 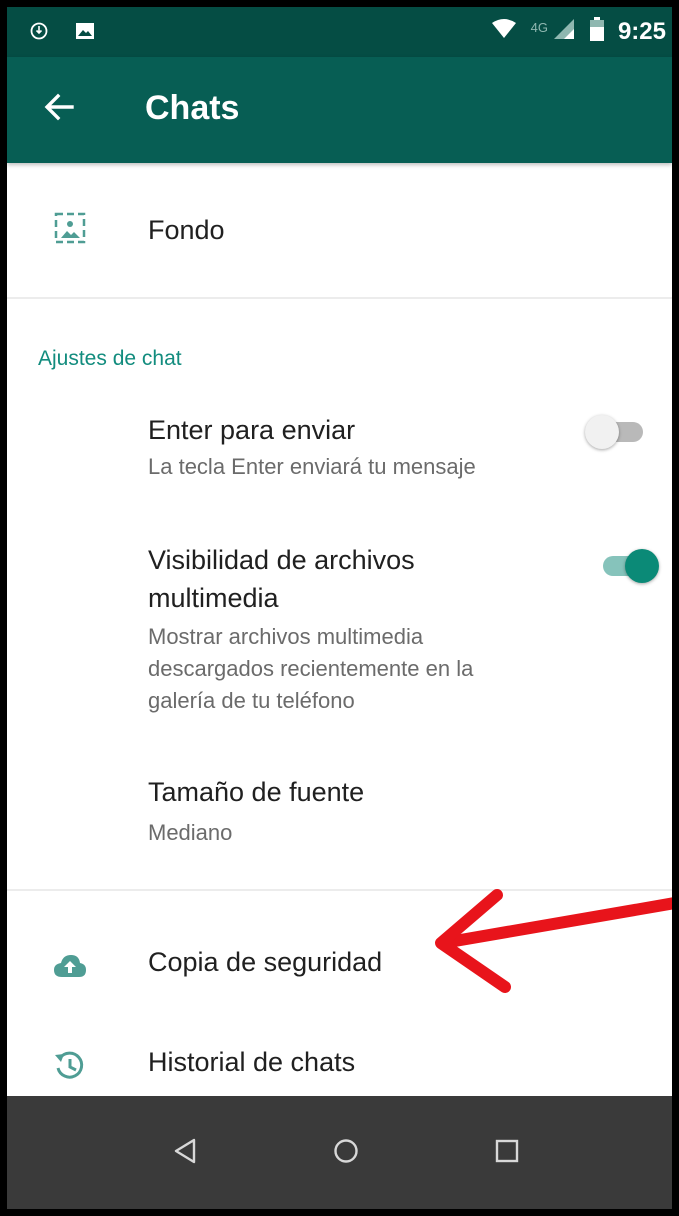 I want to click on cloud-upload-icon, so click(x=70, y=966).